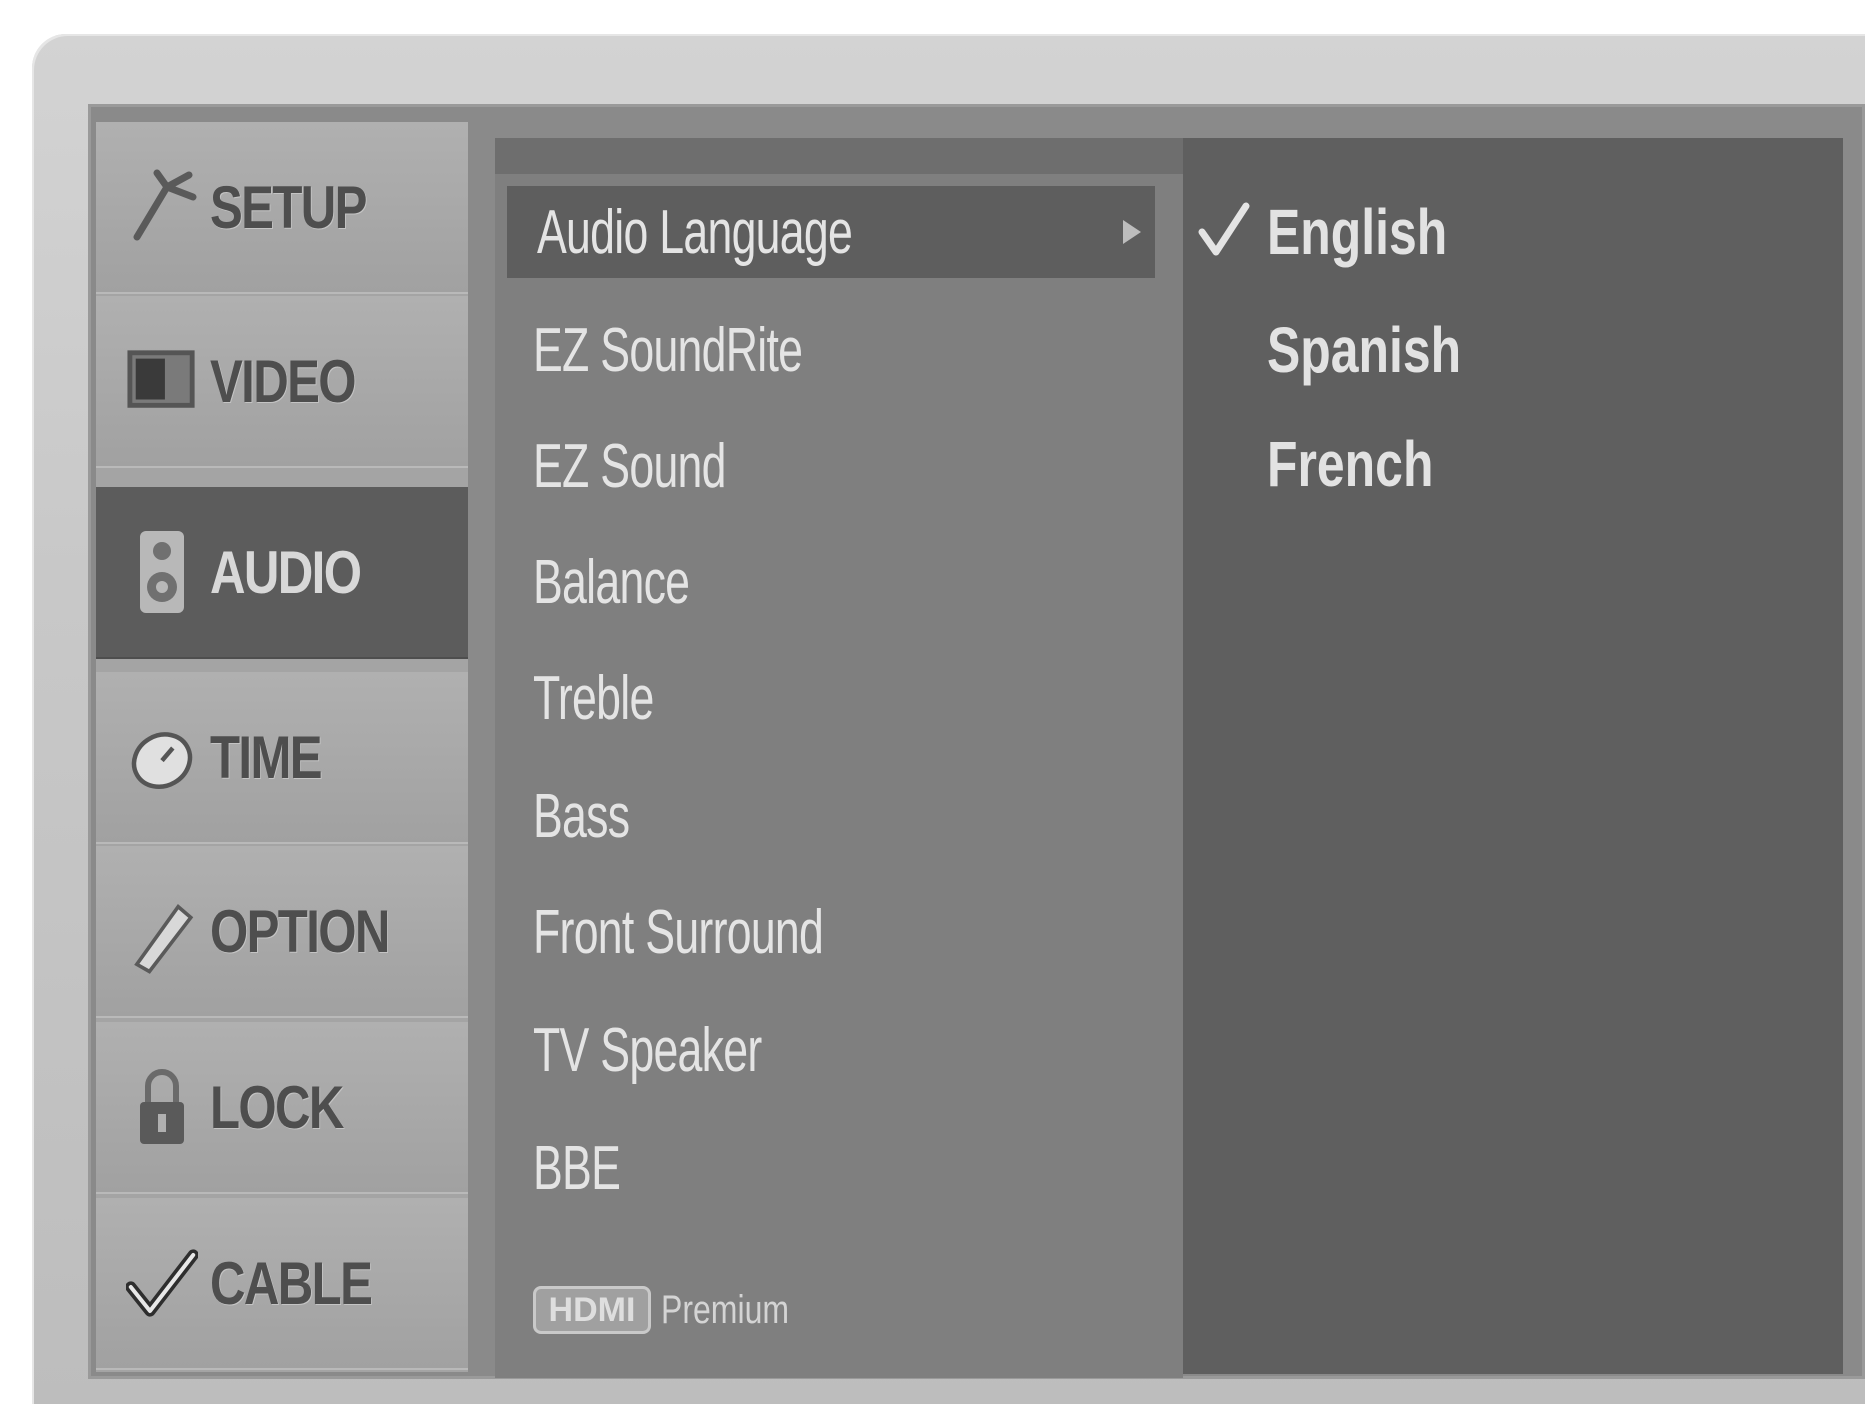  Describe the element at coordinates (162, 207) in the screenshot. I see `setup-antenna-icon` at that location.